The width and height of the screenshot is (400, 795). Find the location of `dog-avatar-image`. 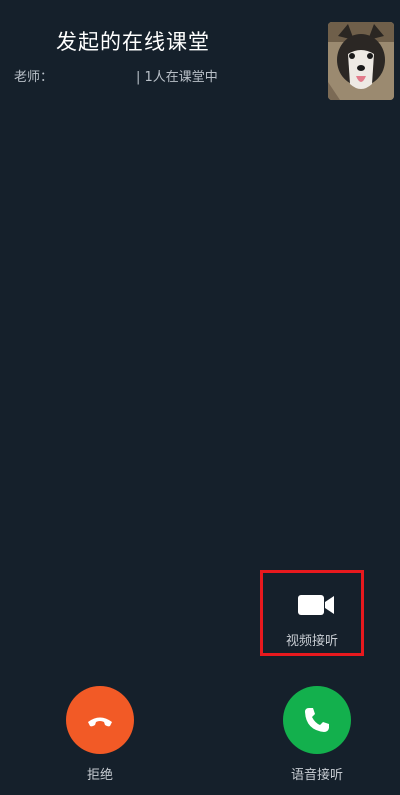

dog-avatar-image is located at coordinates (361, 61).